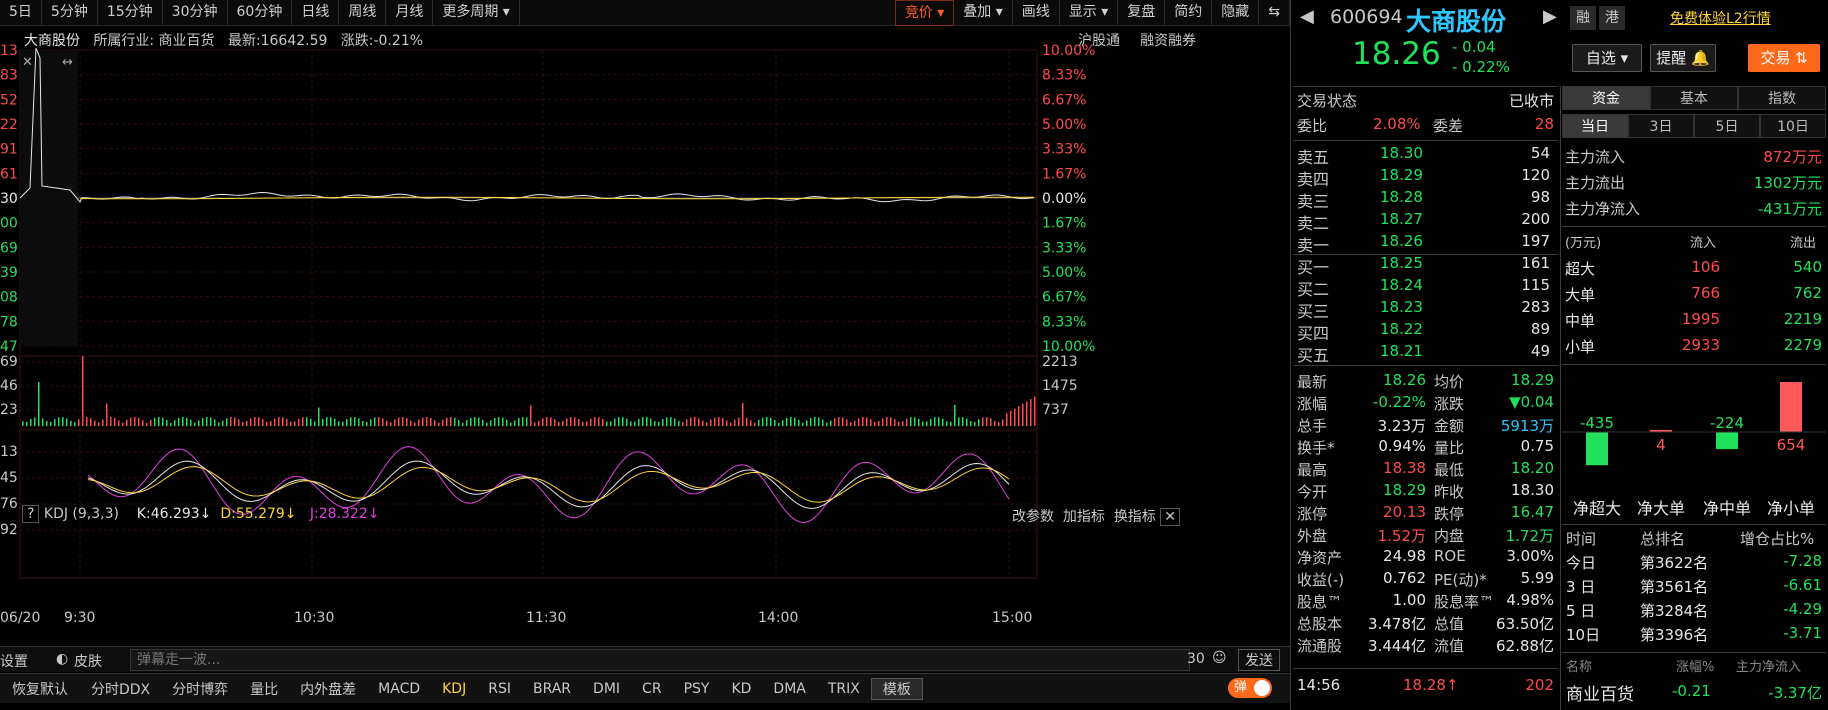  I want to click on simple-button: 简约, so click(1189, 13).